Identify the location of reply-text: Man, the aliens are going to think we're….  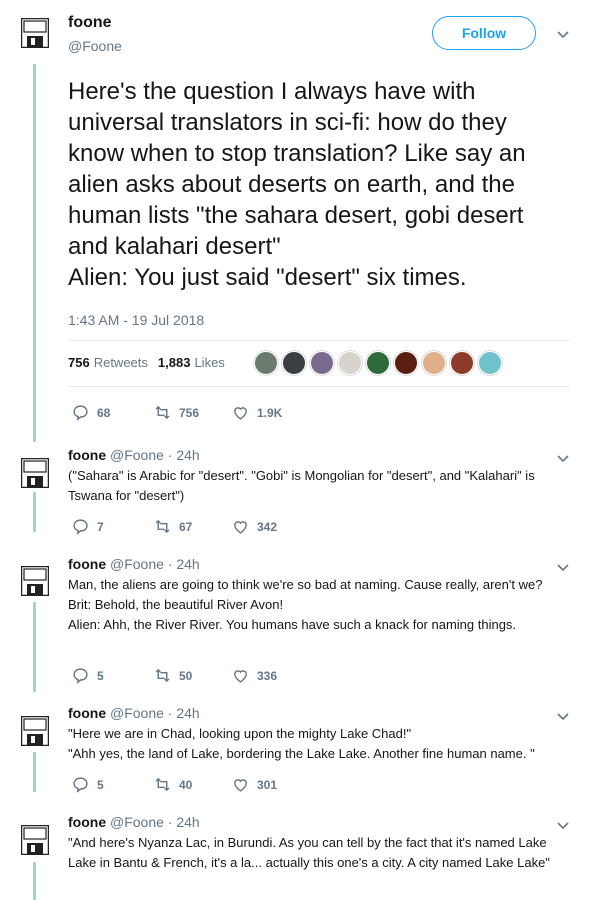
(305, 604).